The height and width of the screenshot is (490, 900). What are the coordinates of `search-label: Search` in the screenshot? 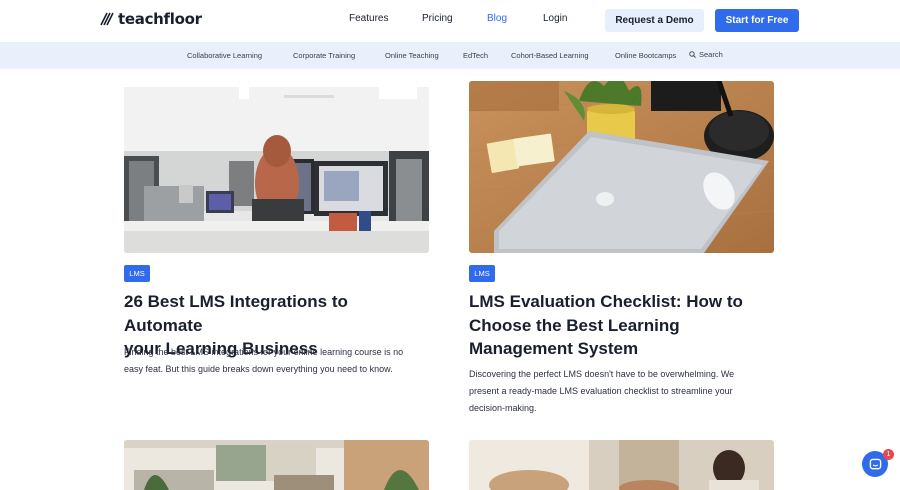 It's located at (711, 54).